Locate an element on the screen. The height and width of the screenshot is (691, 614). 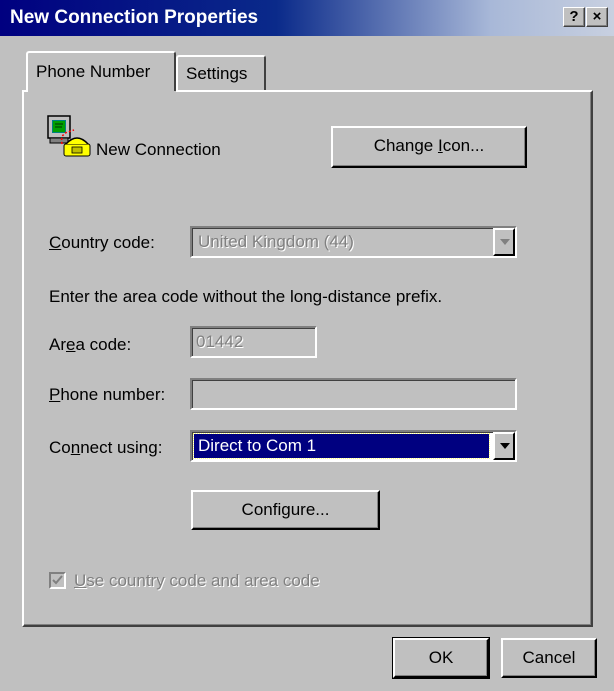
connect-using-select: Direct to Com 1 is located at coordinates (353, 446).